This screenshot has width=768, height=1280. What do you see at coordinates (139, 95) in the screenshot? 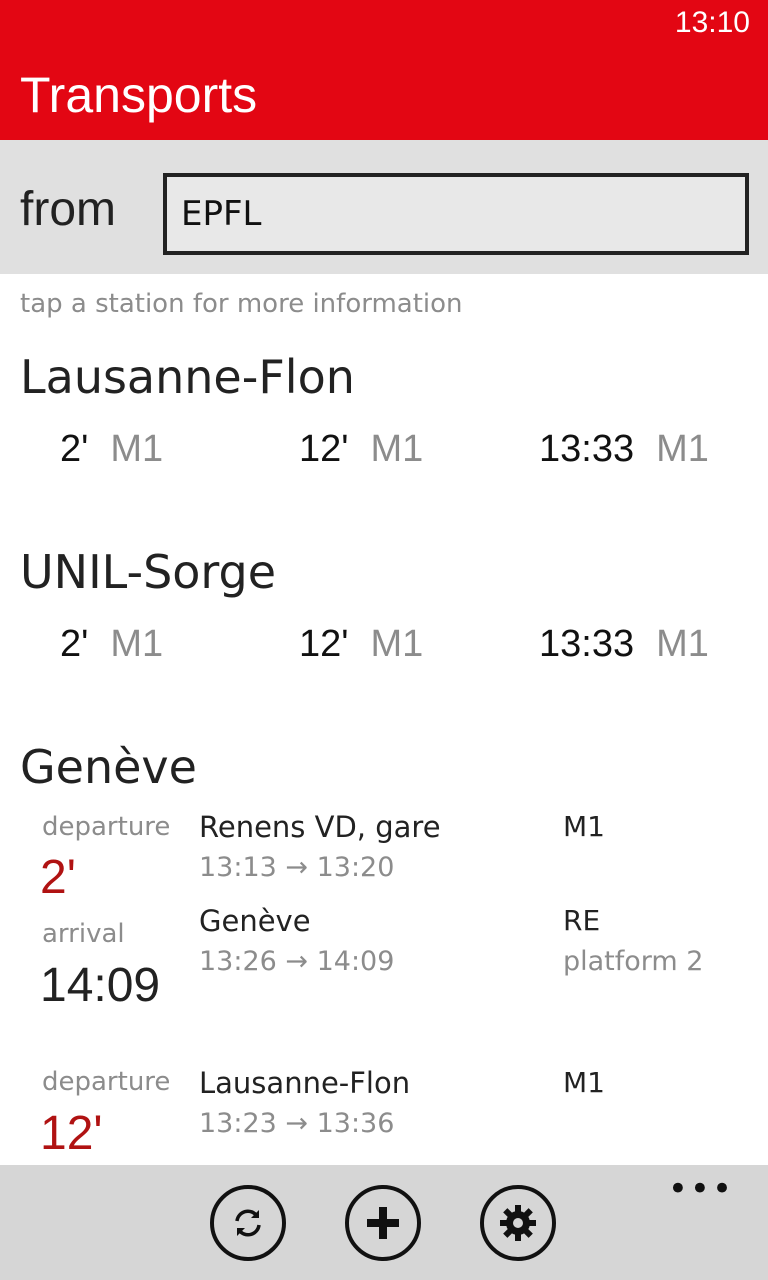
I see `app-title: Transports` at bounding box center [139, 95].